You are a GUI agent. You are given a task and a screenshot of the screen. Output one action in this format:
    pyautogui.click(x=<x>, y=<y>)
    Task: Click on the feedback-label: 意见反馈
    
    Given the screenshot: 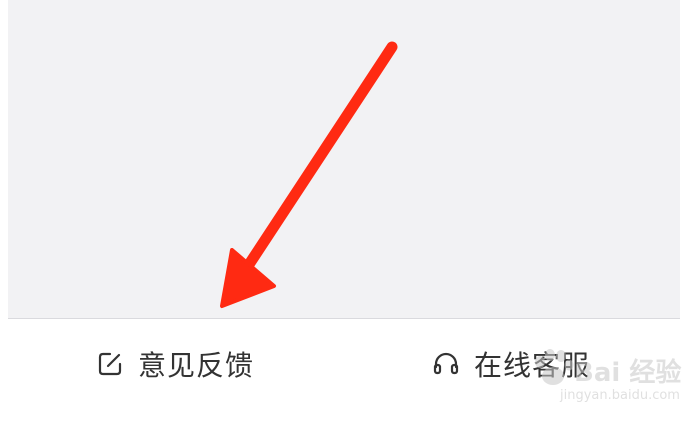 What is the action you would take?
    pyautogui.click(x=196, y=365)
    